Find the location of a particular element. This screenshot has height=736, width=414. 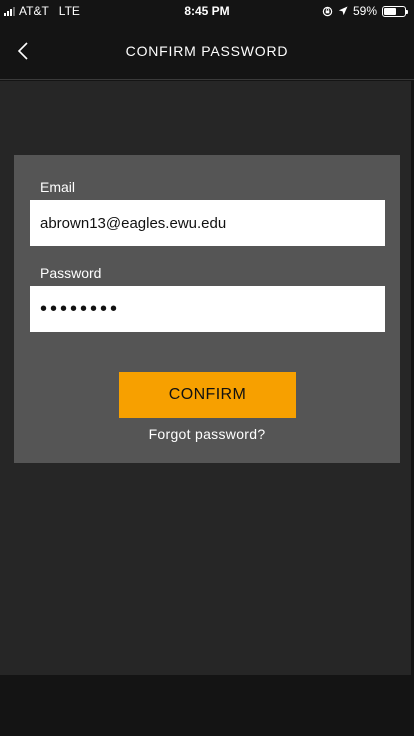

page-title: CONFIRM PASSWORD is located at coordinates (207, 51).